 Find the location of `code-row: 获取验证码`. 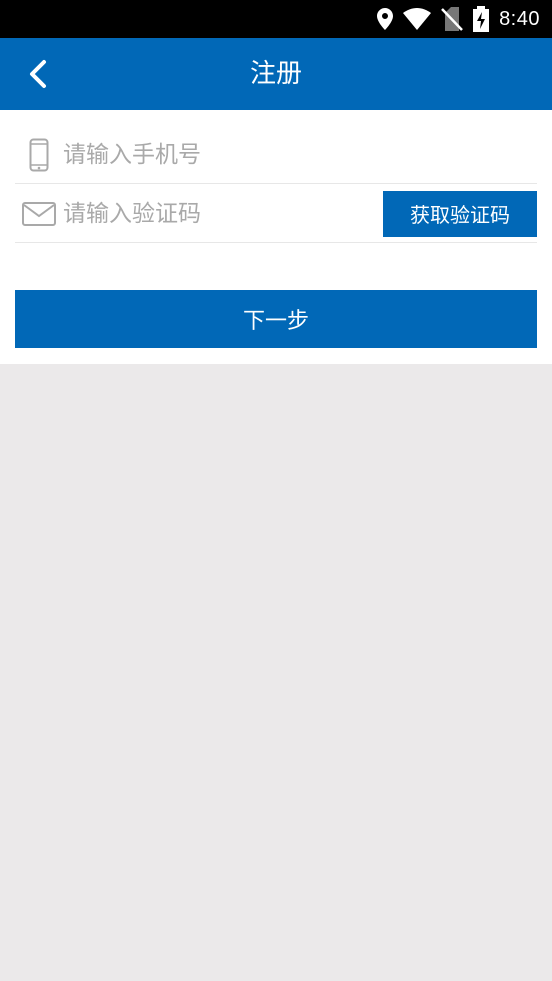

code-row: 获取验证码 is located at coordinates (276, 214).